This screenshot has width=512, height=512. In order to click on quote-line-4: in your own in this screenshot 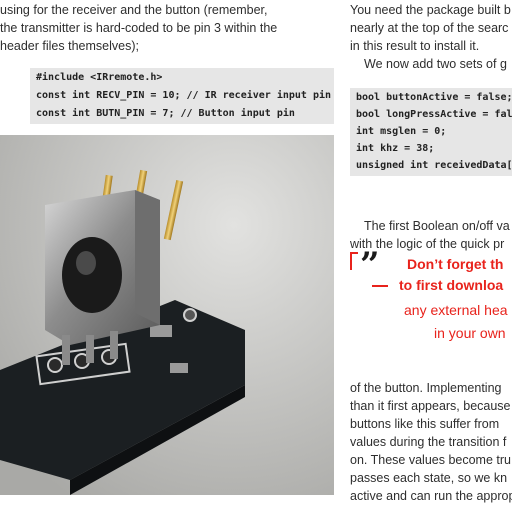, I will do `click(470, 333)`.